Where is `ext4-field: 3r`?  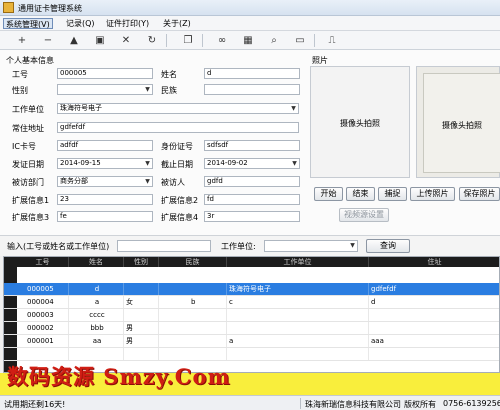 ext4-field: 3r is located at coordinates (252, 216).